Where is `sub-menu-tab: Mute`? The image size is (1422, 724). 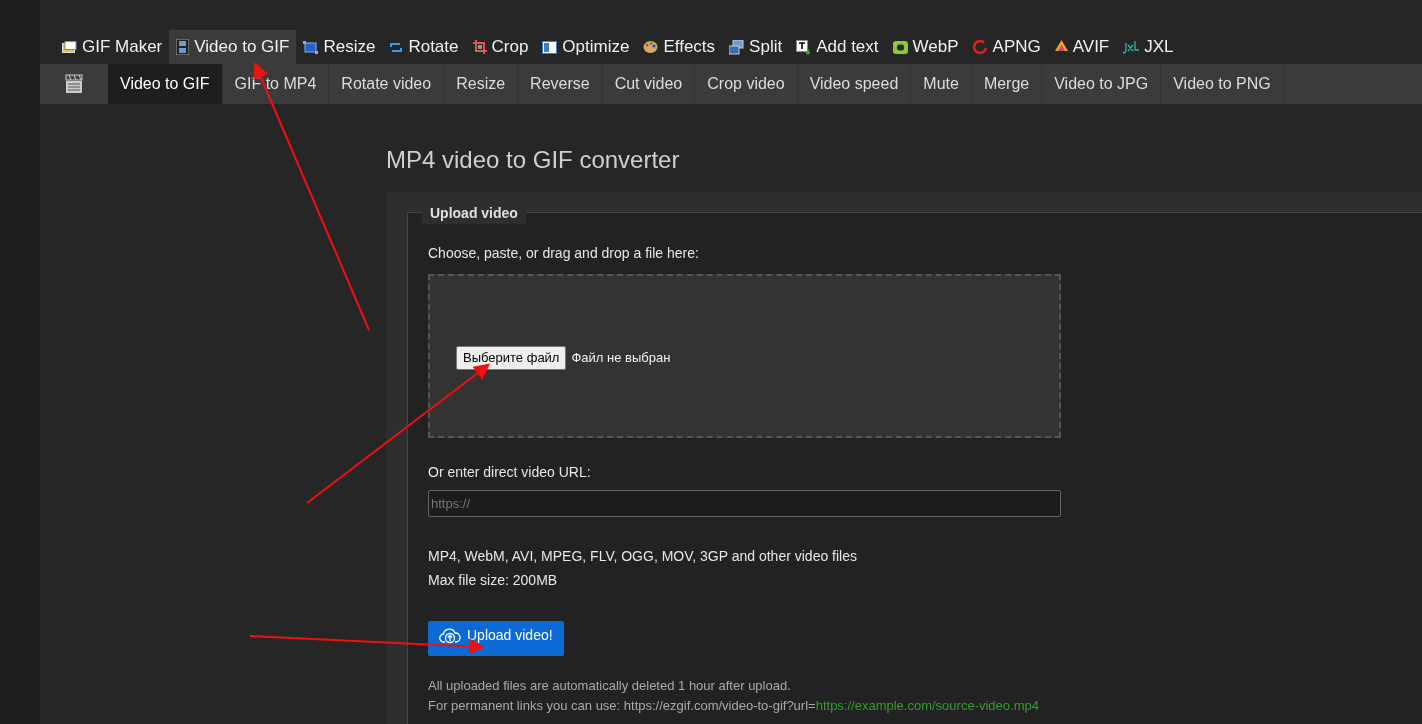 sub-menu-tab: Mute is located at coordinates (941, 84).